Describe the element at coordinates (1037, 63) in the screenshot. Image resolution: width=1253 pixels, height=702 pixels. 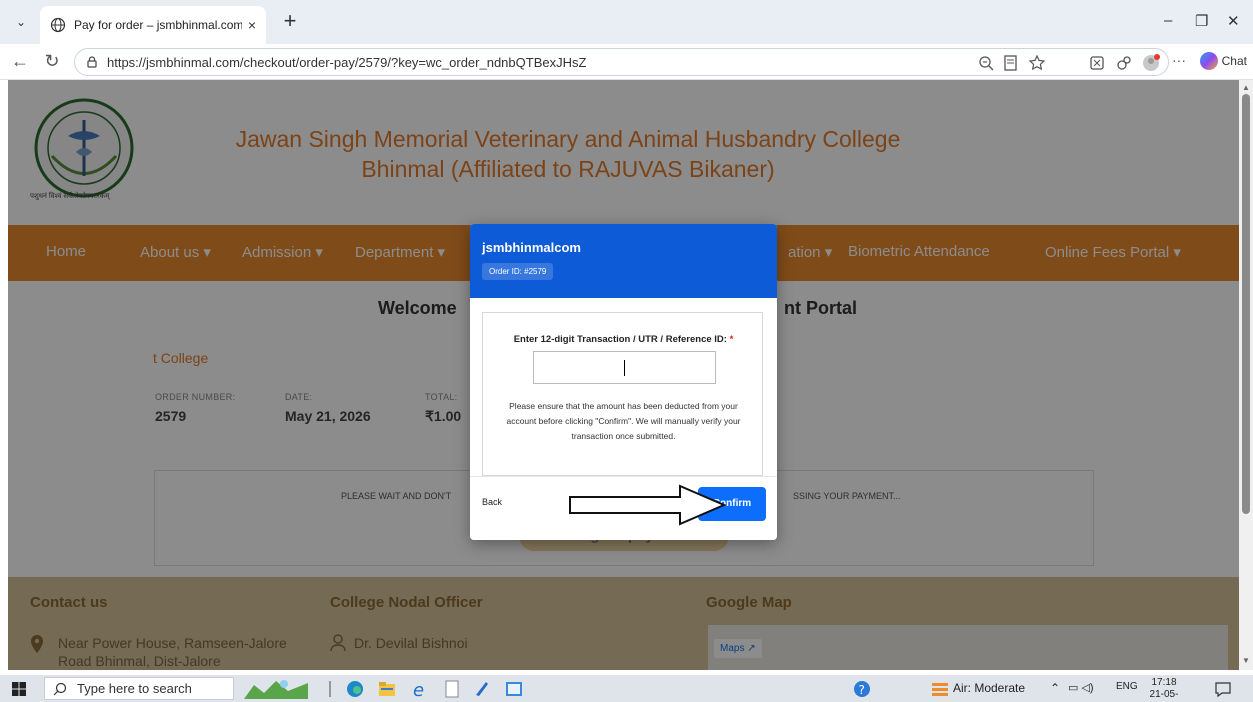
I see `favorite-star-icon` at that location.